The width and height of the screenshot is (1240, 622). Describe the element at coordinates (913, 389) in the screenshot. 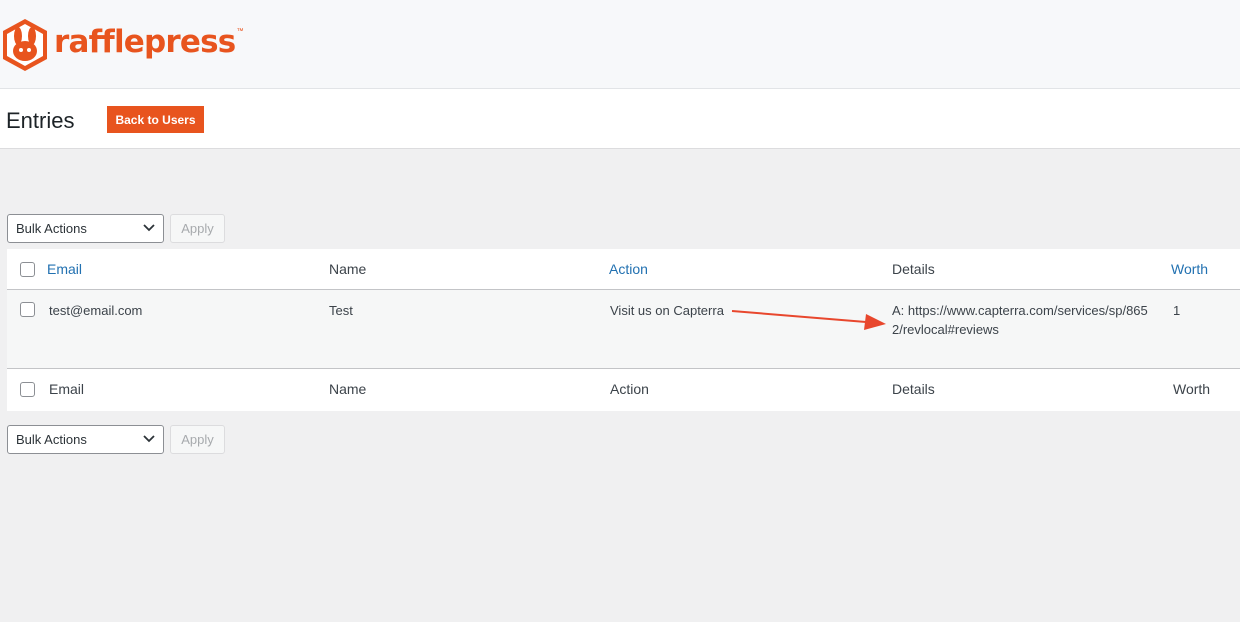

I see `footer-details-header: Details` at that location.